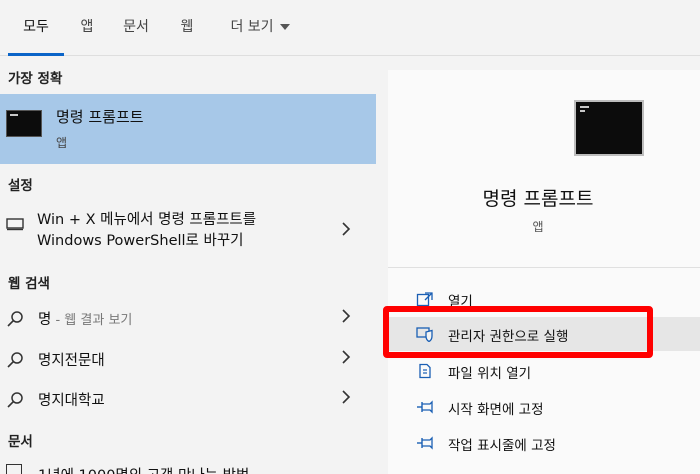 The image size is (700, 474). What do you see at coordinates (502, 446) in the screenshot?
I see `action-pin-to-taskbar-label: 작업 표시줄에 고정` at bounding box center [502, 446].